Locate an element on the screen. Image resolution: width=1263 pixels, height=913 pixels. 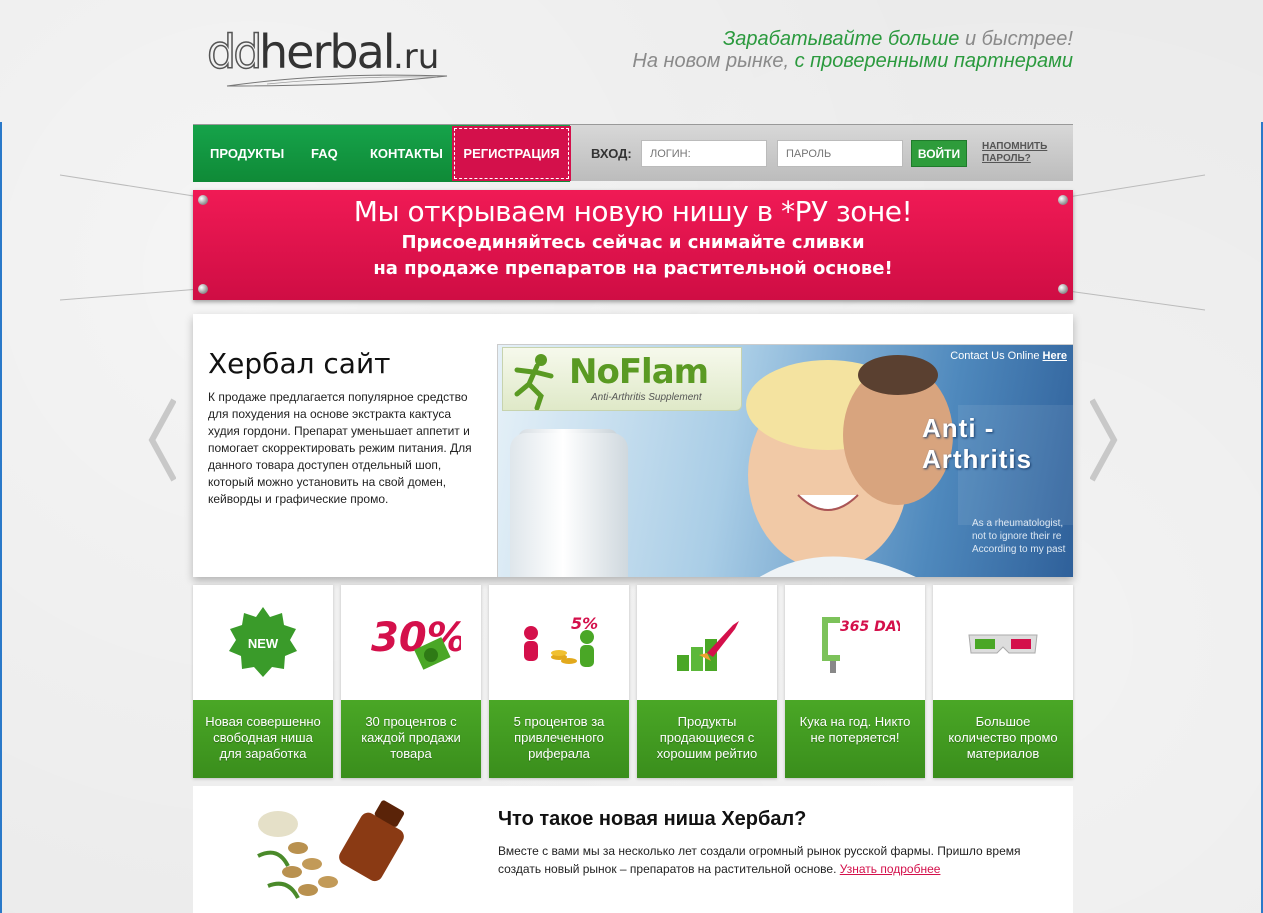
login-button: ВОЙТИ is located at coordinates (939, 153).